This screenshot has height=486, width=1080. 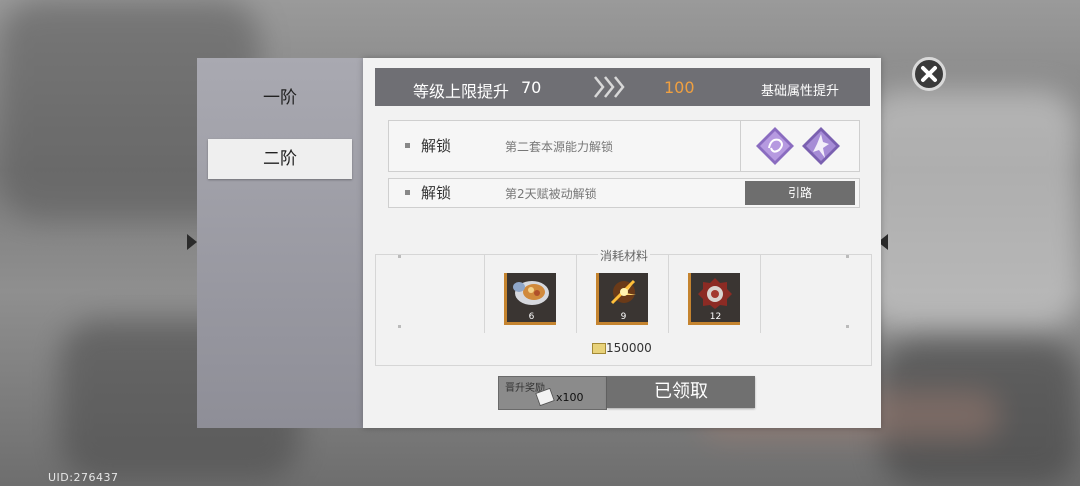 What do you see at coordinates (559, 147) in the screenshot?
I see `unlock-description: 第二套本源能力解锁` at bounding box center [559, 147].